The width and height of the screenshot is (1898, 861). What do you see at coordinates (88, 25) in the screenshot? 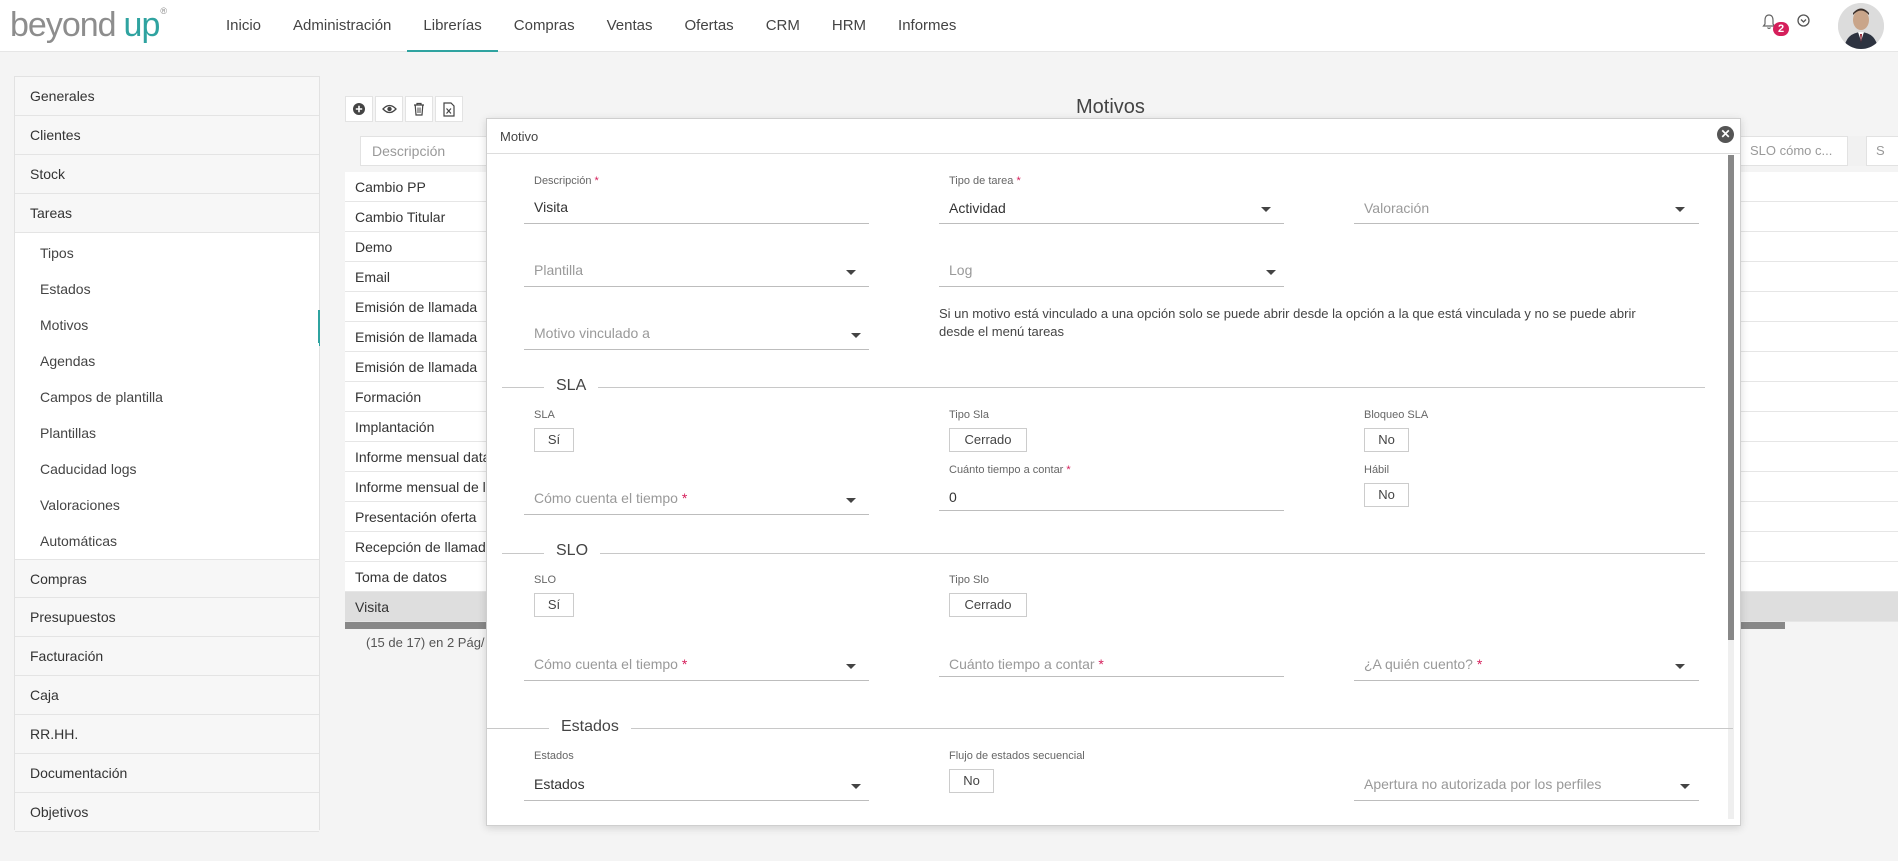
I see `brand-logo: beyond up®` at bounding box center [88, 25].